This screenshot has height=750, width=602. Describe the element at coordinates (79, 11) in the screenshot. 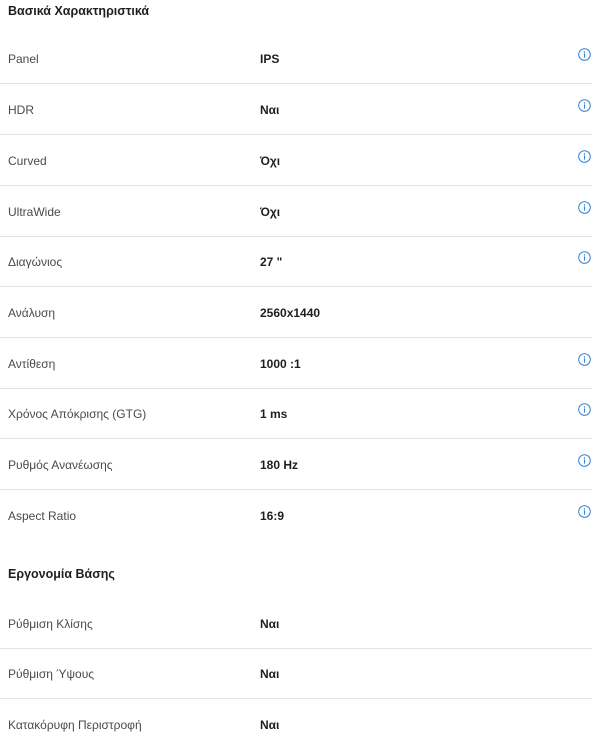

I see `section-title-basic-features: Βασικά Χαρακτηριστικά` at that location.